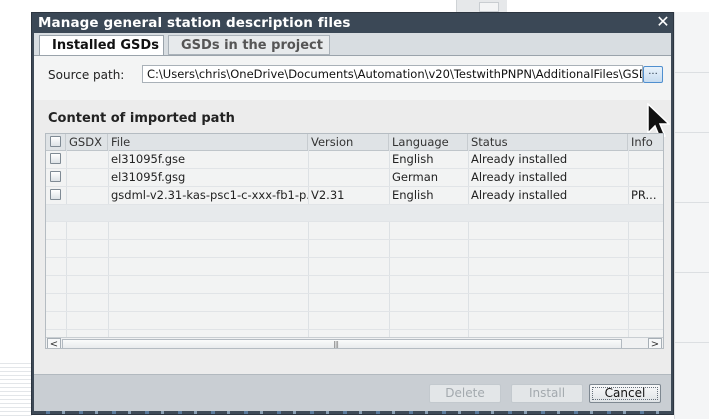 The image size is (709, 419). Describe the element at coordinates (481, 6) in the screenshot. I see `background-toolbar-fragment` at that location.